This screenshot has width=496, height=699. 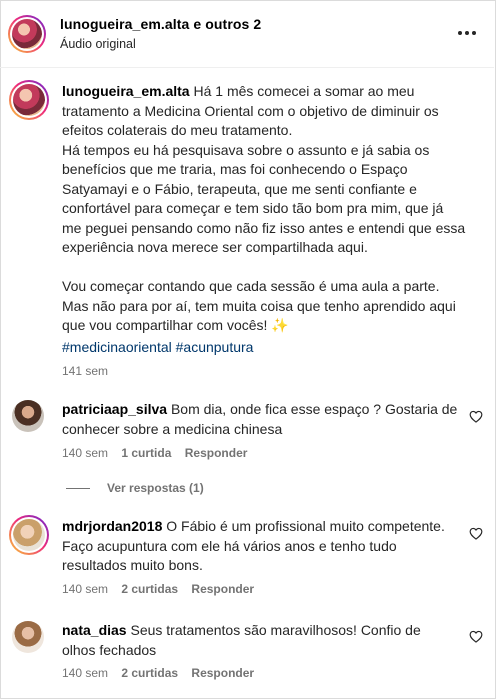 I want to click on comment-avatar-mdrjordan2018-image, so click(x=29, y=535).